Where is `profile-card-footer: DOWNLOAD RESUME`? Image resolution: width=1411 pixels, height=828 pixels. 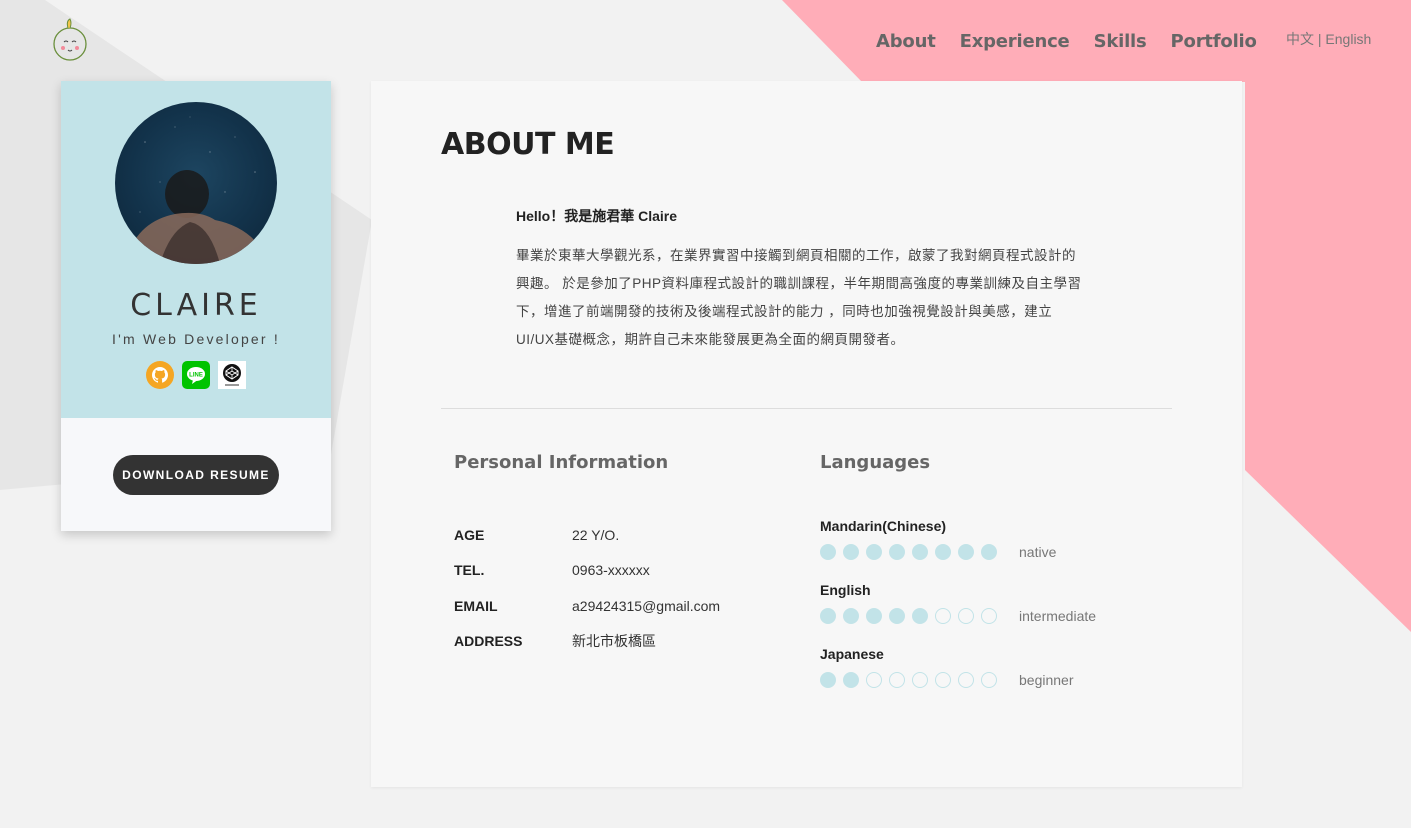 profile-card-footer: DOWNLOAD RESUME is located at coordinates (196, 474).